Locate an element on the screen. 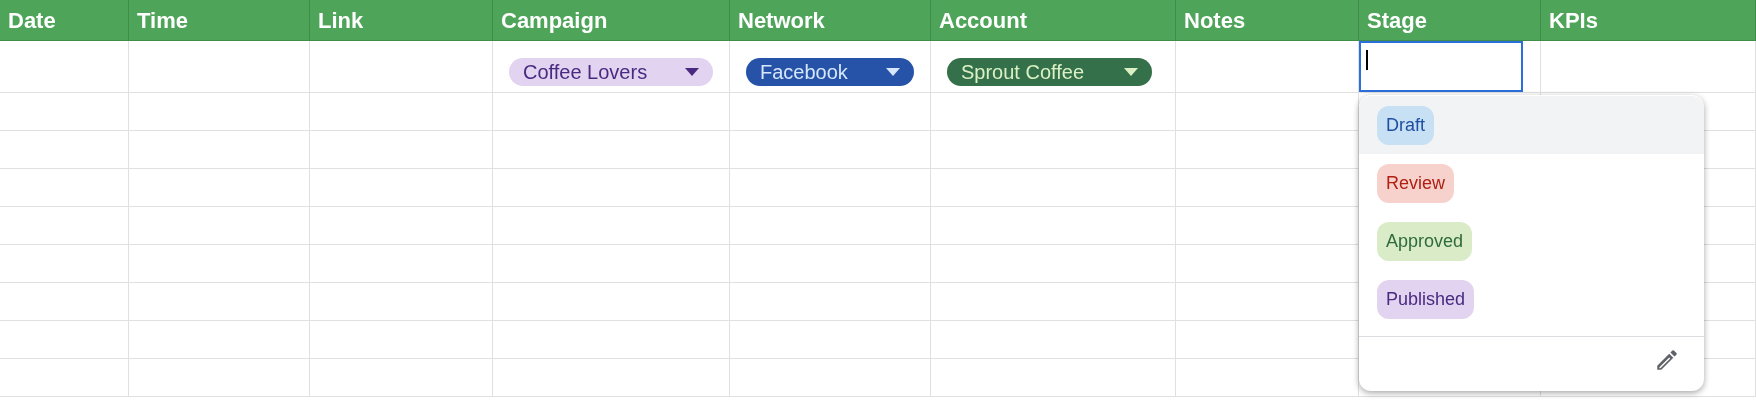 The height and width of the screenshot is (400, 1756). column-header: Time is located at coordinates (162, 20).